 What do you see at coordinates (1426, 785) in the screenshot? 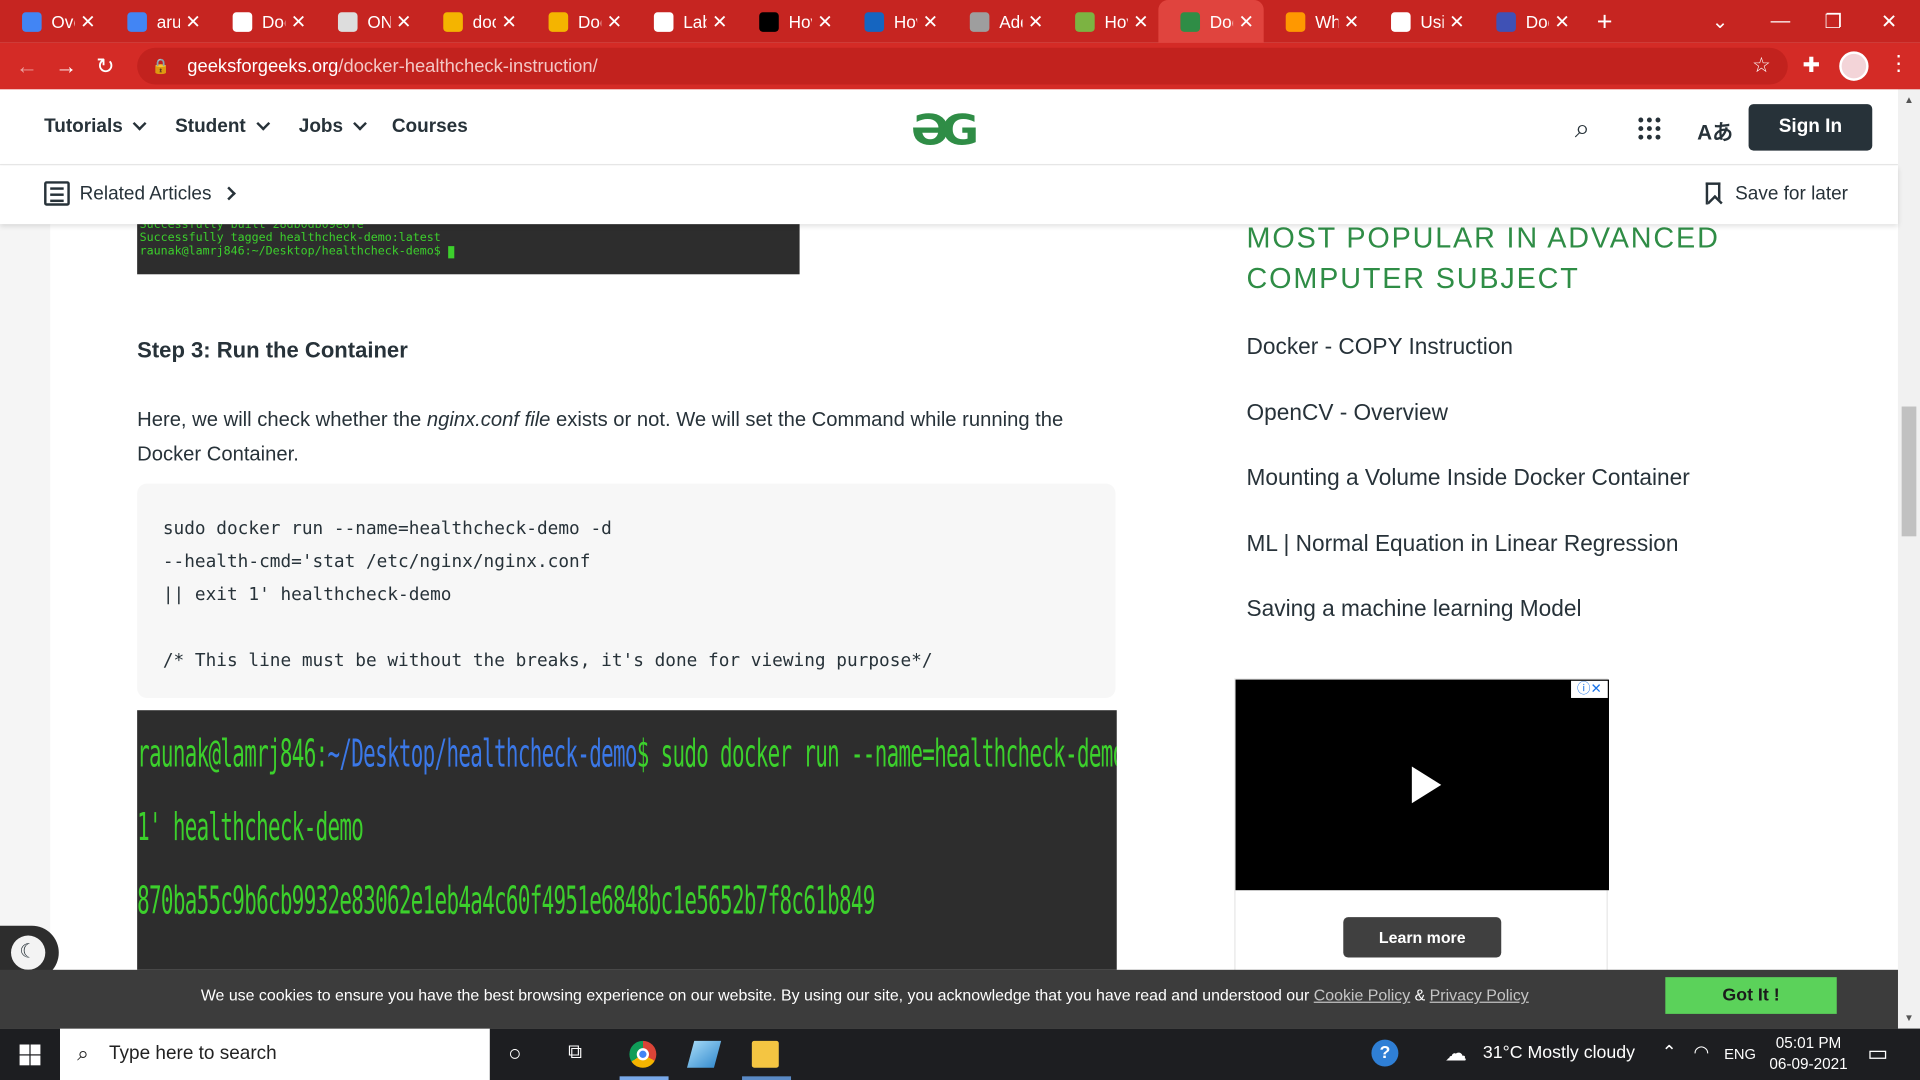
I see `play-icon` at bounding box center [1426, 785].